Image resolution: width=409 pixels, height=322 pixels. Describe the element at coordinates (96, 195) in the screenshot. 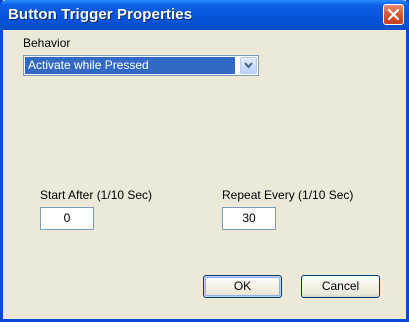

I see `start-after-label: Start After (1/10 Sec)` at that location.